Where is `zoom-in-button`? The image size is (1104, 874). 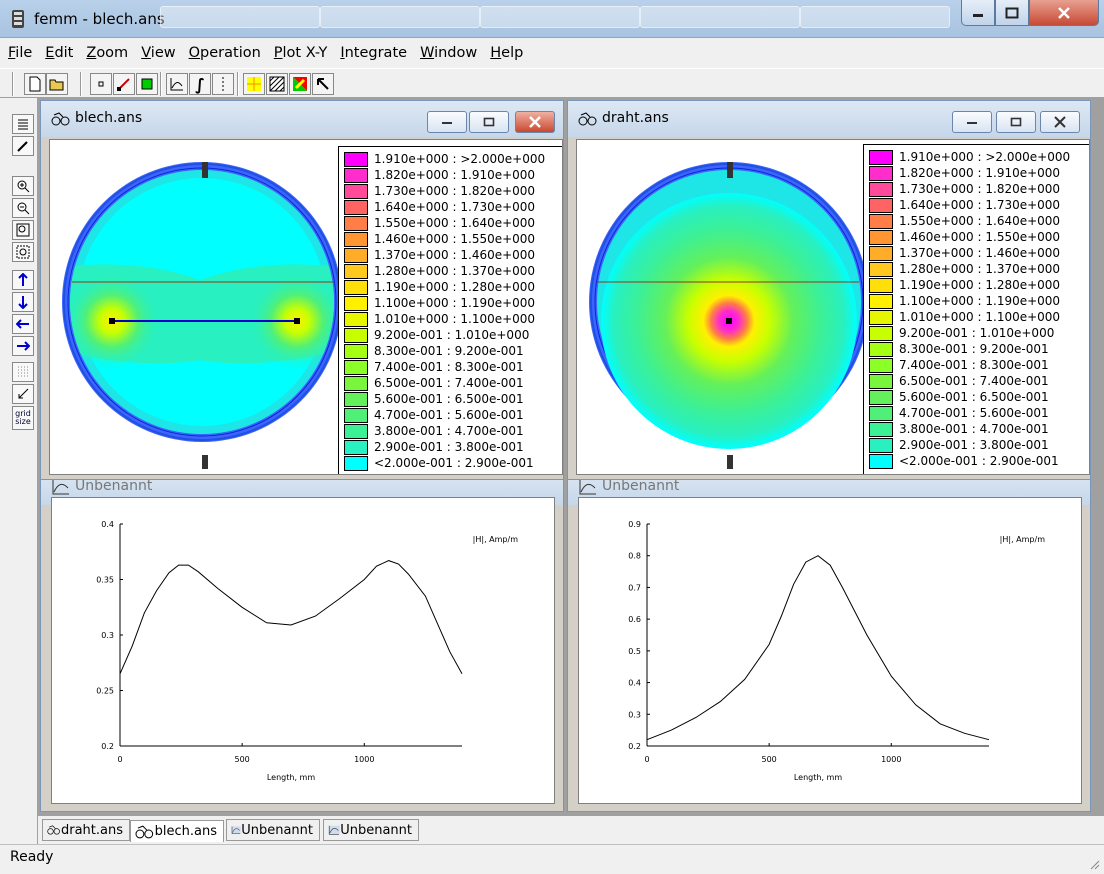 zoom-in-button is located at coordinates (23, 186).